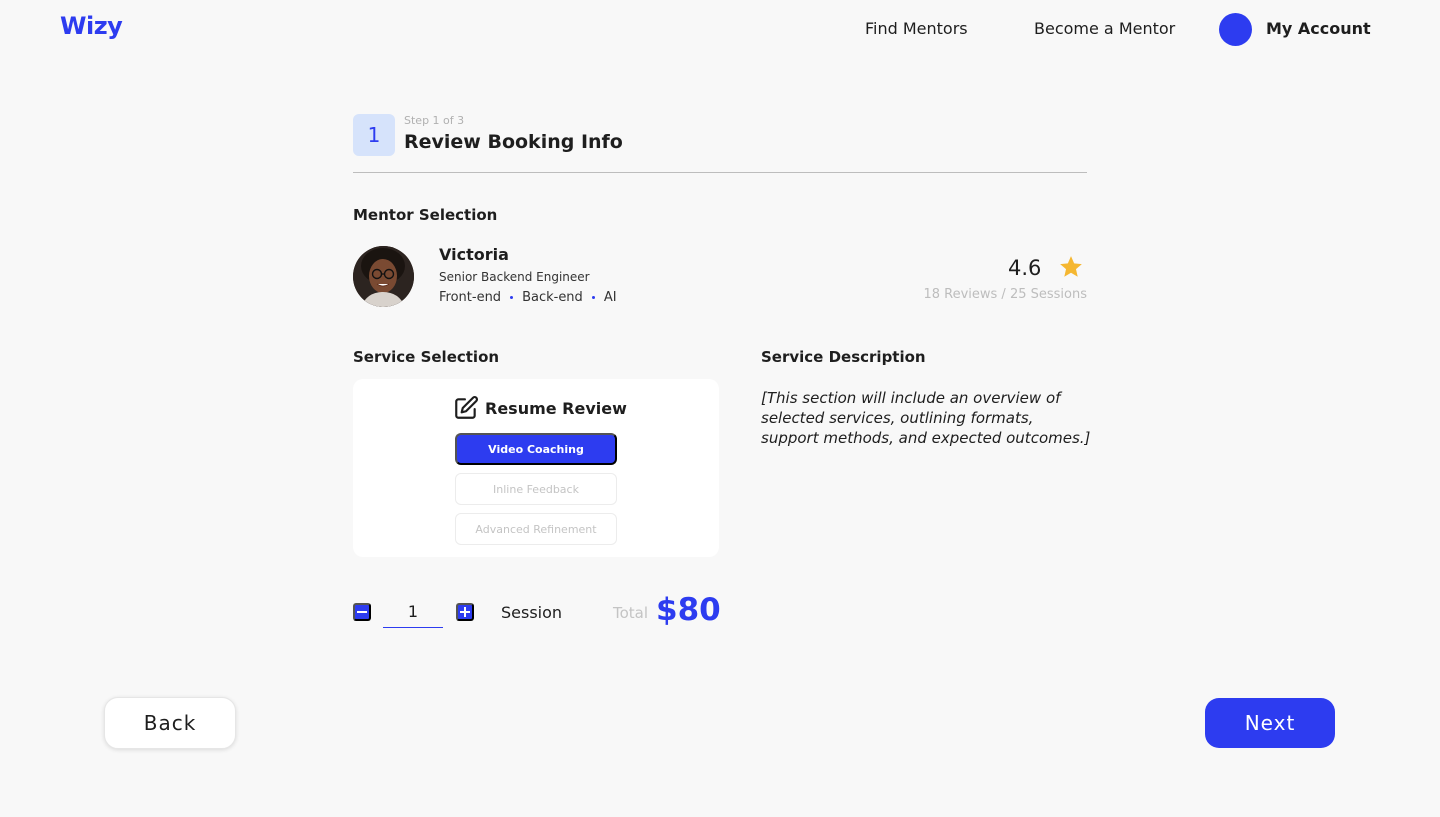 Image resolution: width=1440 pixels, height=817 pixels. What do you see at coordinates (170, 723) in the screenshot?
I see `back-button: Back` at bounding box center [170, 723].